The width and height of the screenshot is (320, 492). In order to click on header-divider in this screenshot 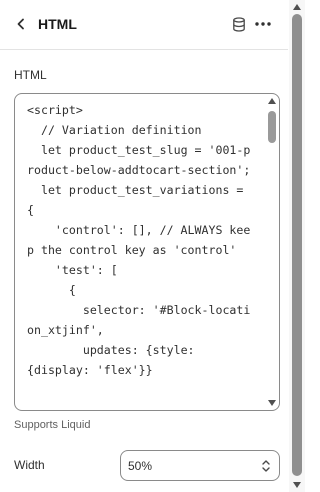, I will do `click(144, 49)`.